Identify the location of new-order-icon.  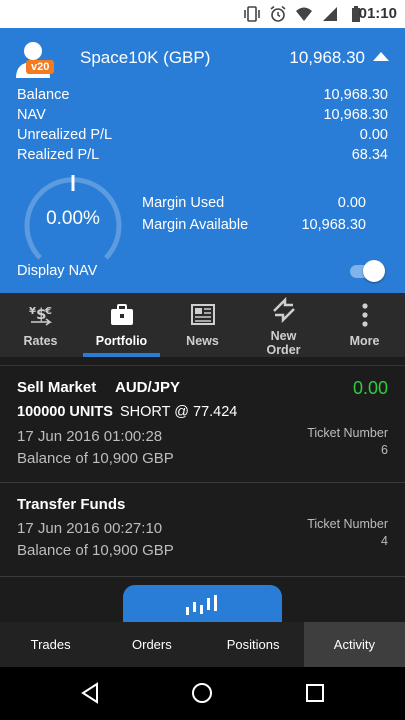
(283, 310).